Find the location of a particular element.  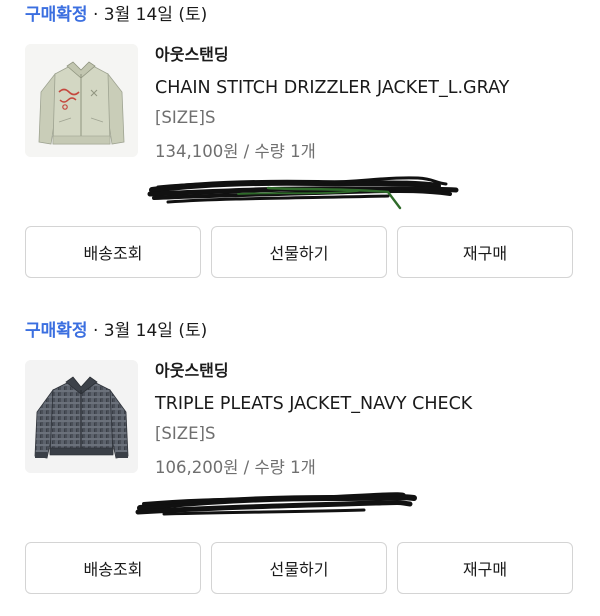

light-gray-jacket-image is located at coordinates (81, 100).